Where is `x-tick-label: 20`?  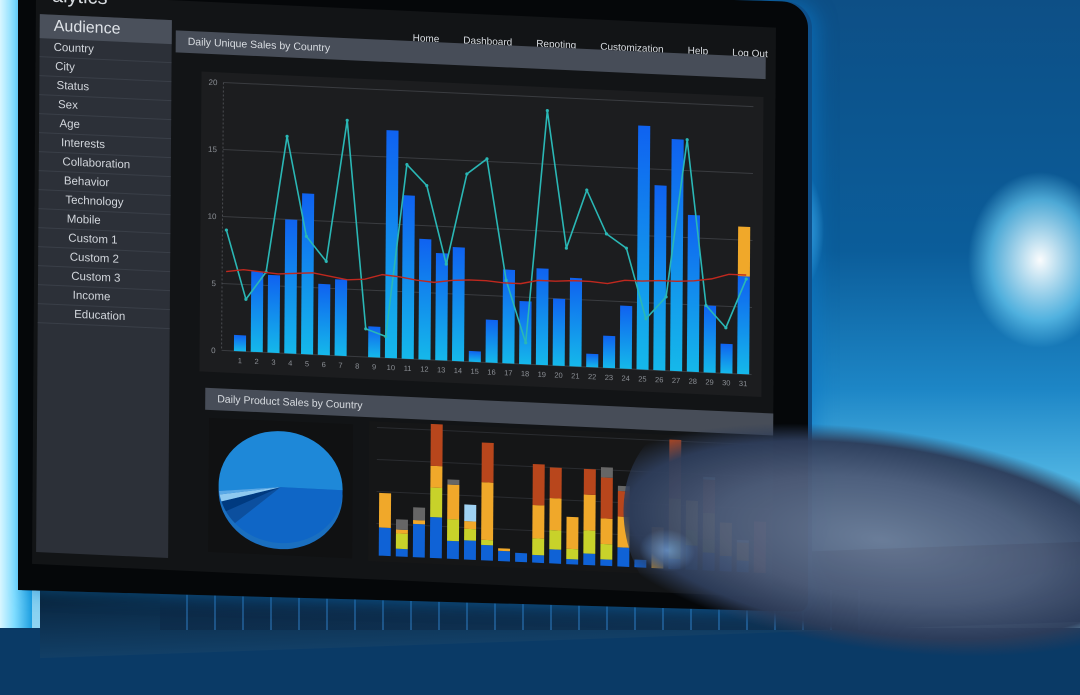
x-tick-label: 20 is located at coordinates (558, 375).